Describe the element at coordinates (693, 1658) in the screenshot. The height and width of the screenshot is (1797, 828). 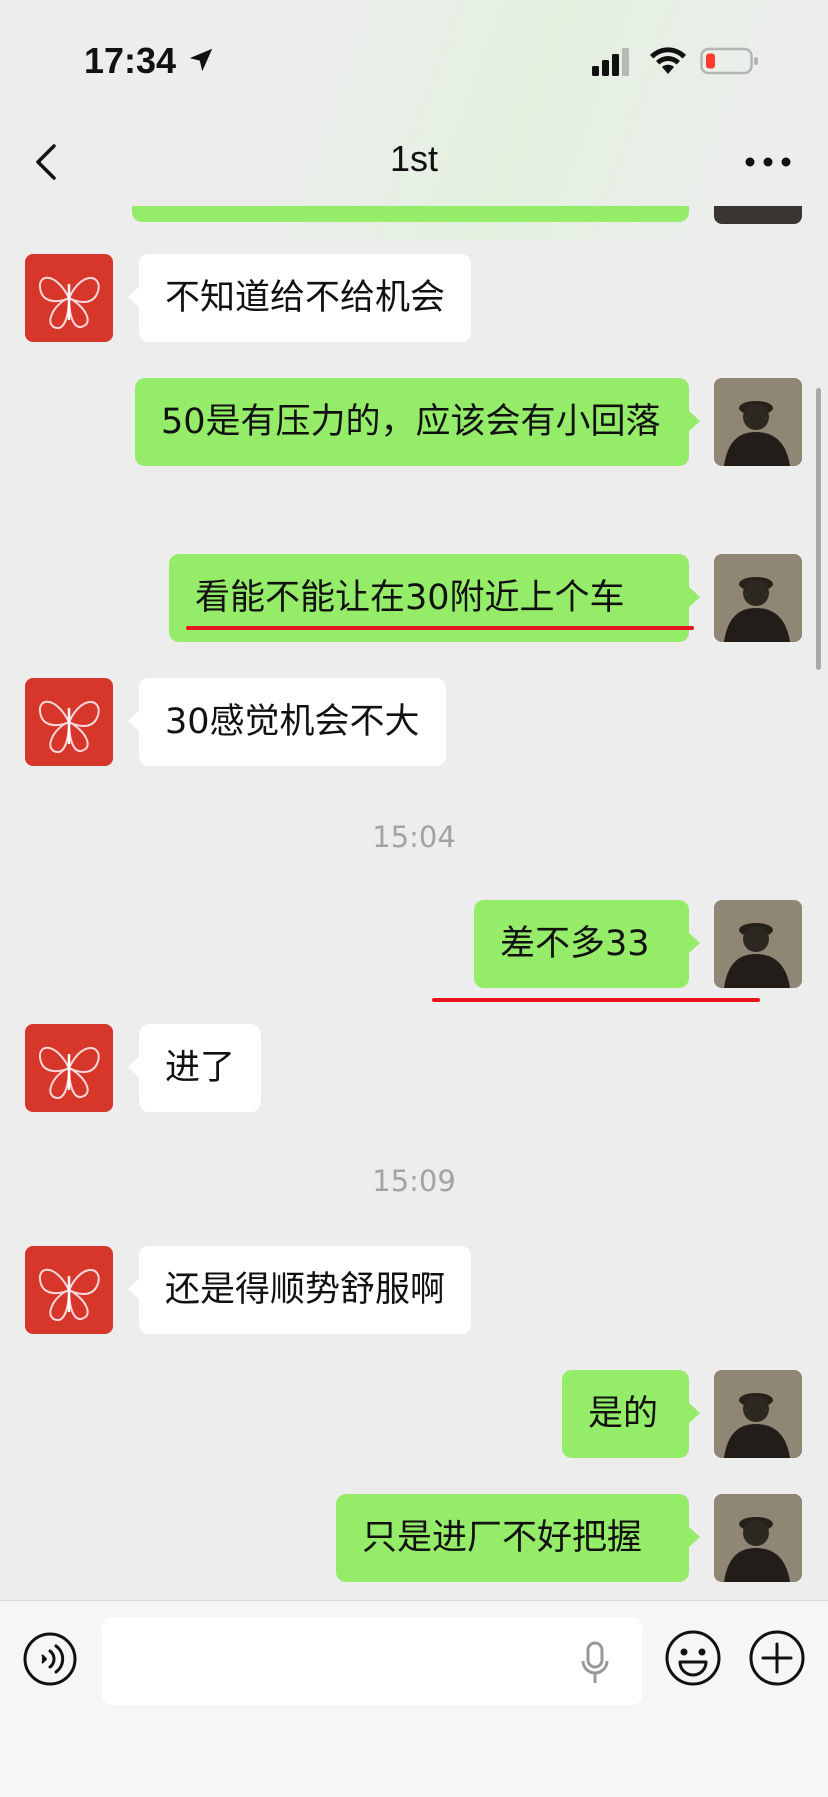
I see `emoji-icon` at that location.